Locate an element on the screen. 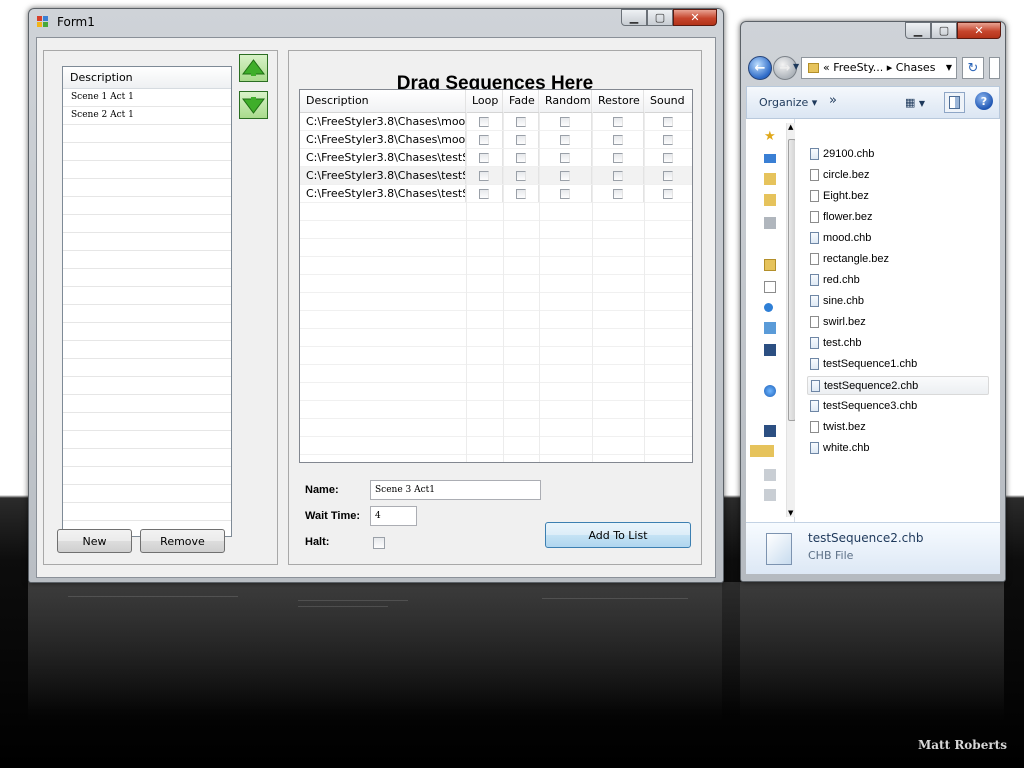  maximize-button: ▢ is located at coordinates (944, 30).